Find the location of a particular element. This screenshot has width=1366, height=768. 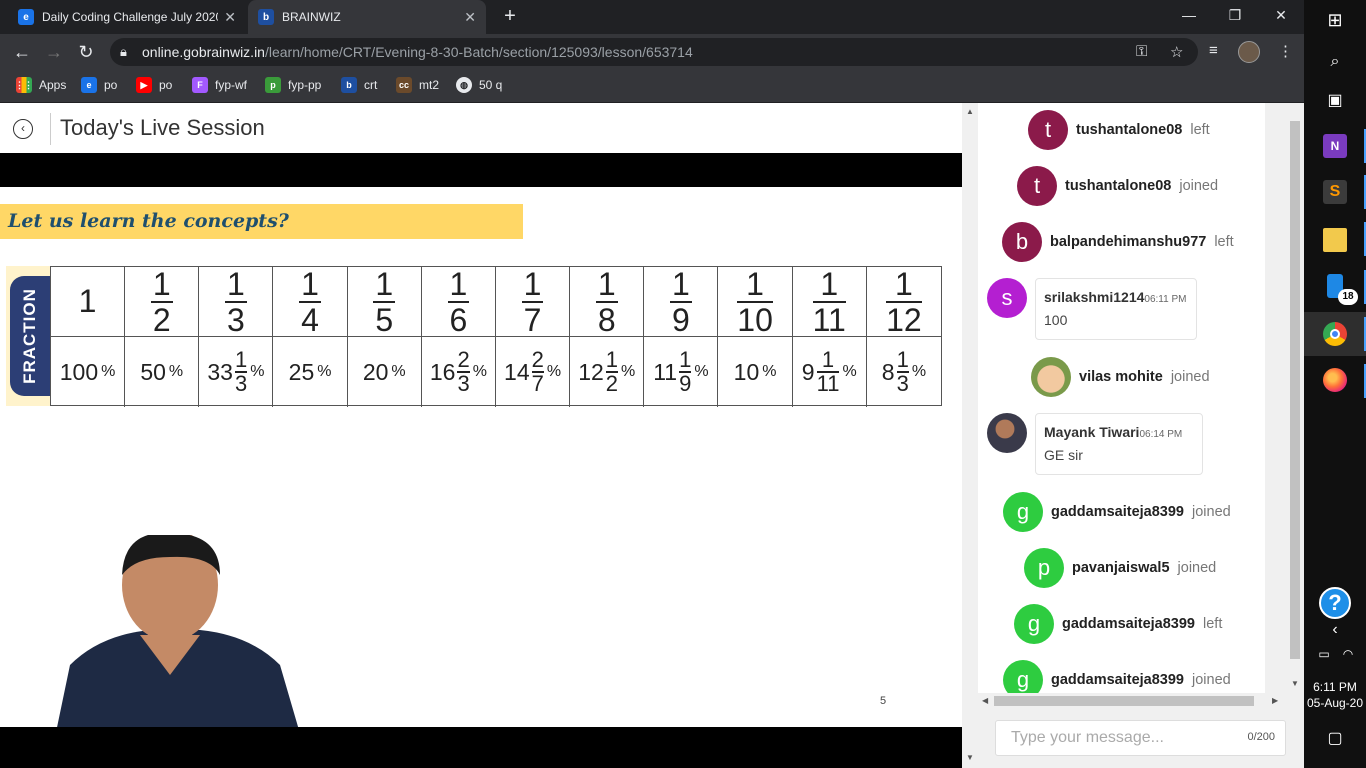

minimize-icon: — is located at coordinates (1189, 15).